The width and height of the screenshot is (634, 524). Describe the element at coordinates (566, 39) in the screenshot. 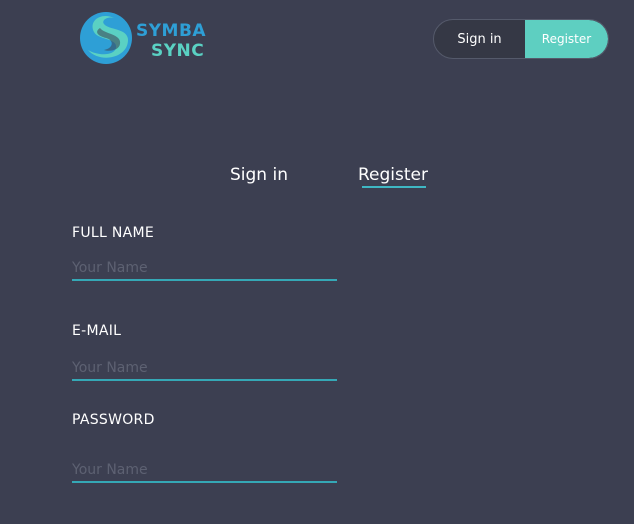

I see `header-register-button: Register` at that location.